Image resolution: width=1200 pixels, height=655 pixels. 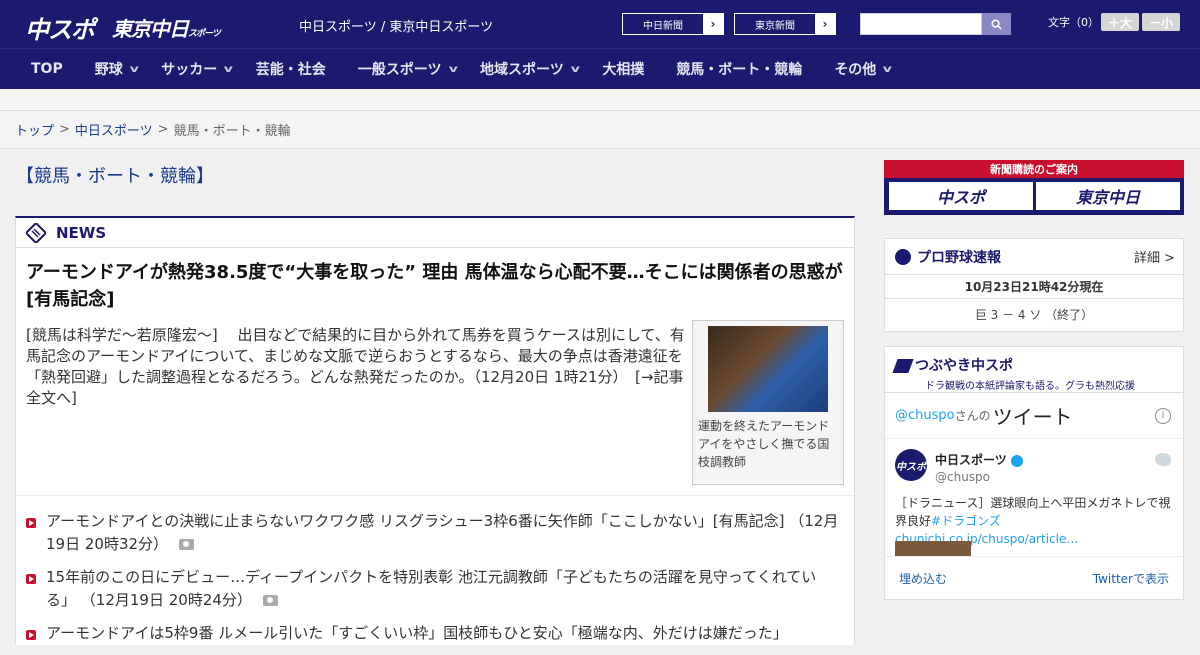 What do you see at coordinates (923, 578) in the screenshot?
I see `embed-link: 埋め込む` at bounding box center [923, 578].